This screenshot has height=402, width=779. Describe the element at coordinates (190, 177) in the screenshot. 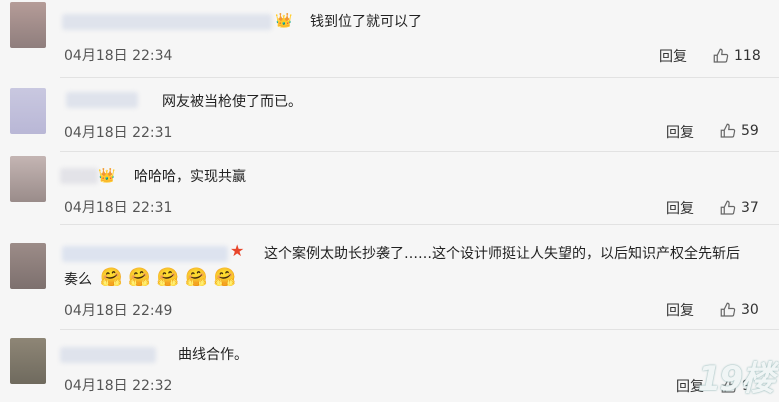

I see `comment-text: 哈哈哈，实现共赢` at that location.